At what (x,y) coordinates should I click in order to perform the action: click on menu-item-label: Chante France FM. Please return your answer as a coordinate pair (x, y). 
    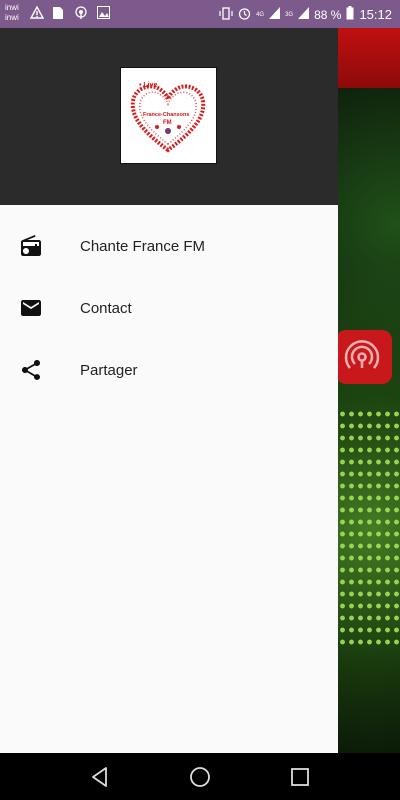
    Looking at the image, I should click on (143, 246).